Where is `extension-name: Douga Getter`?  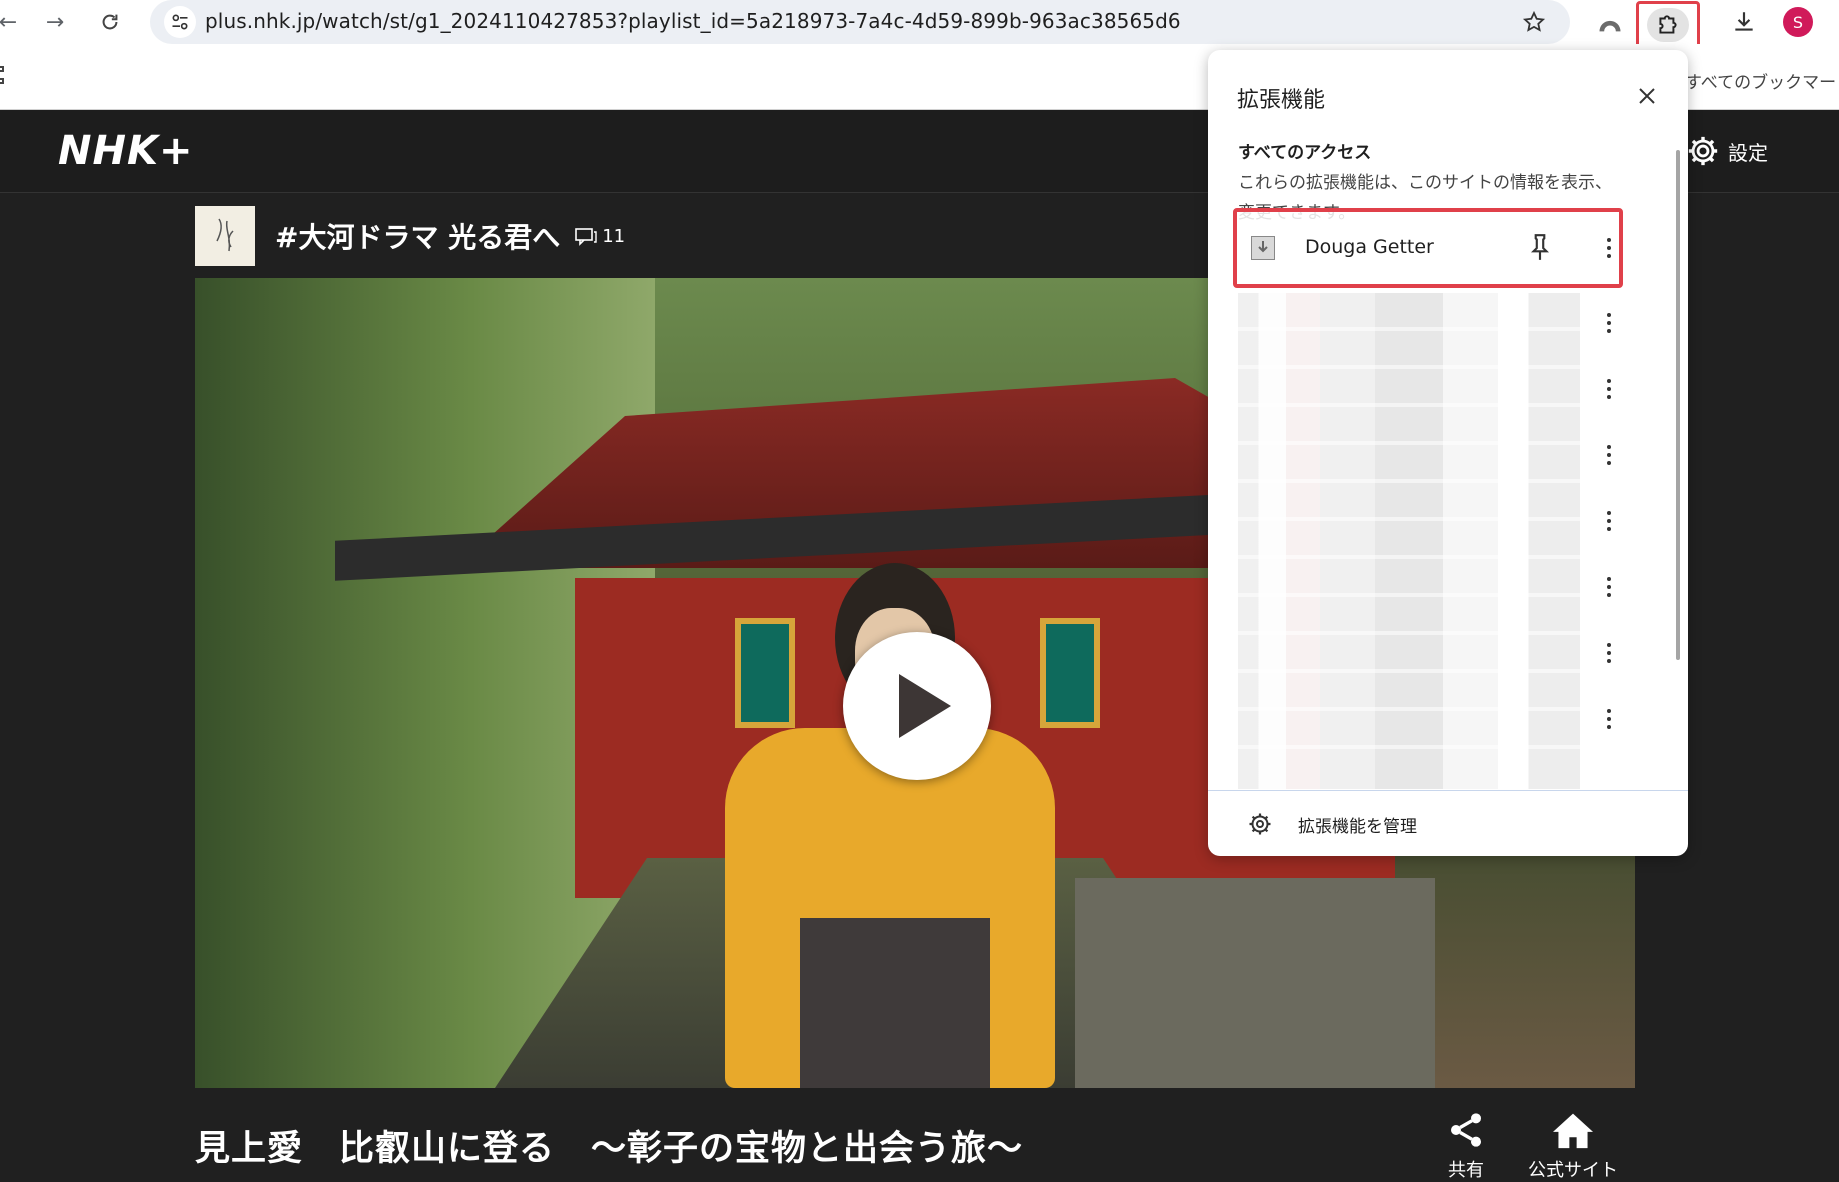
extension-name: Douga Getter is located at coordinates (1369, 247).